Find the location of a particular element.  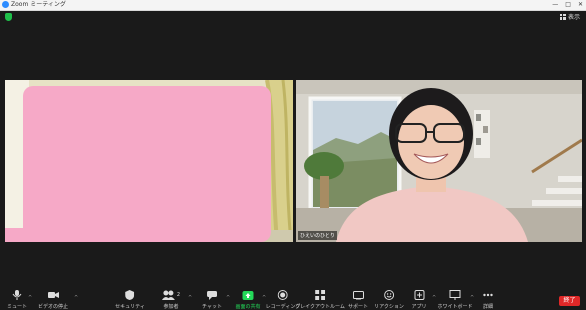

share-screen-button: 画面の共有 is located at coordinates (248, 300).